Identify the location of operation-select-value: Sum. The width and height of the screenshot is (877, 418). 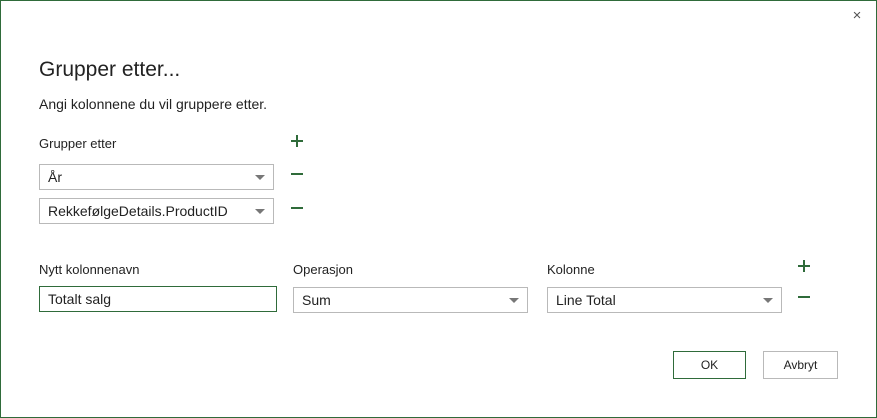
(316, 300).